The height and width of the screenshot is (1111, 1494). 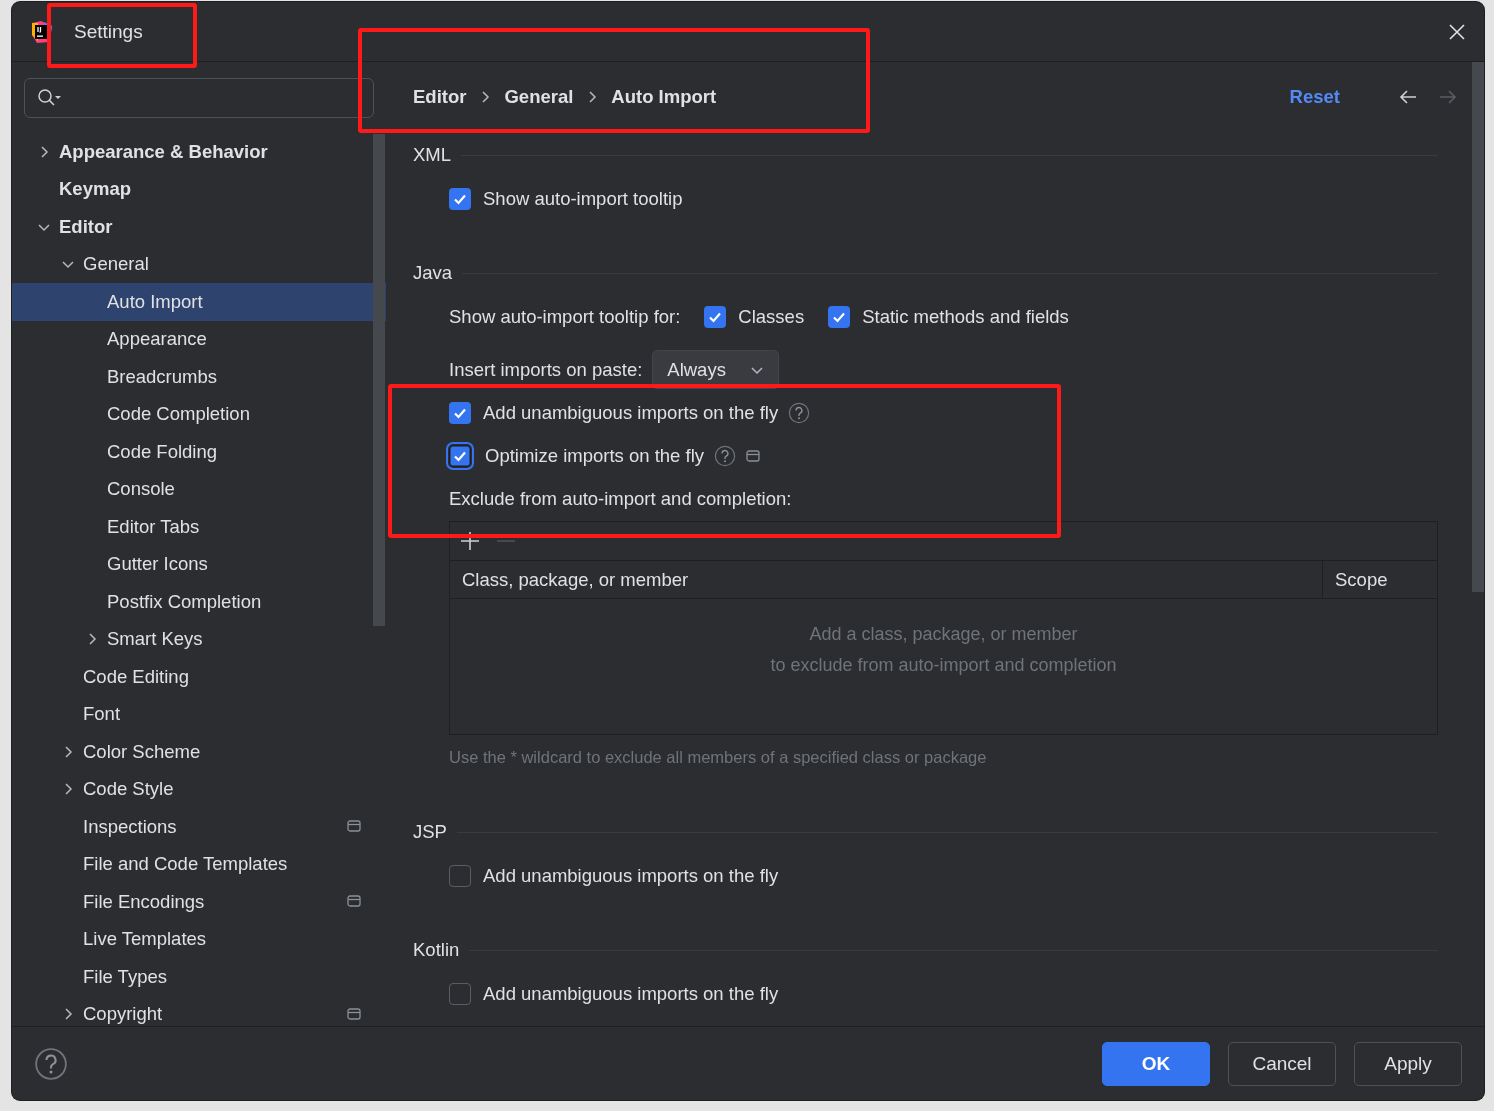 What do you see at coordinates (199, 639) in the screenshot?
I see `tree-item: Smart Keys` at bounding box center [199, 639].